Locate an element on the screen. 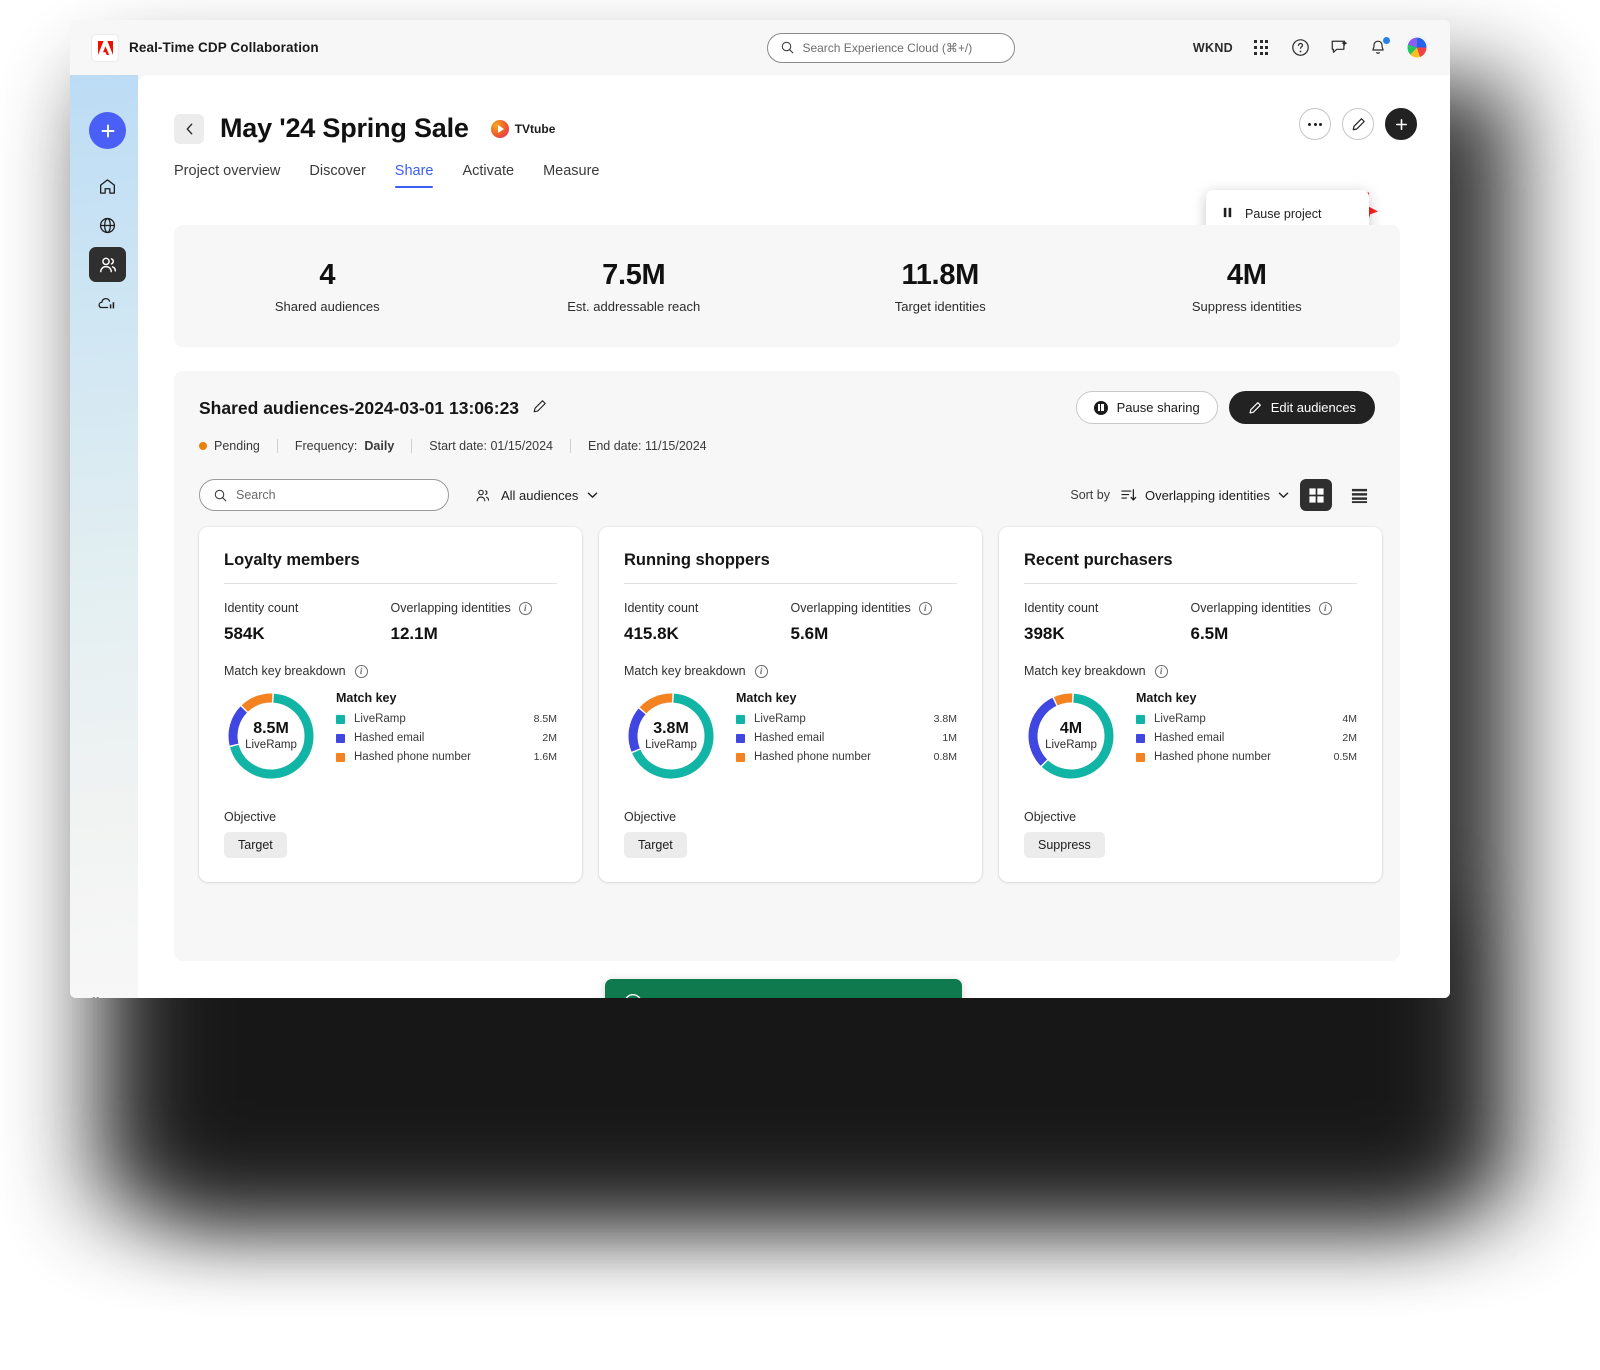  tab-measure: Measure is located at coordinates (571, 175).